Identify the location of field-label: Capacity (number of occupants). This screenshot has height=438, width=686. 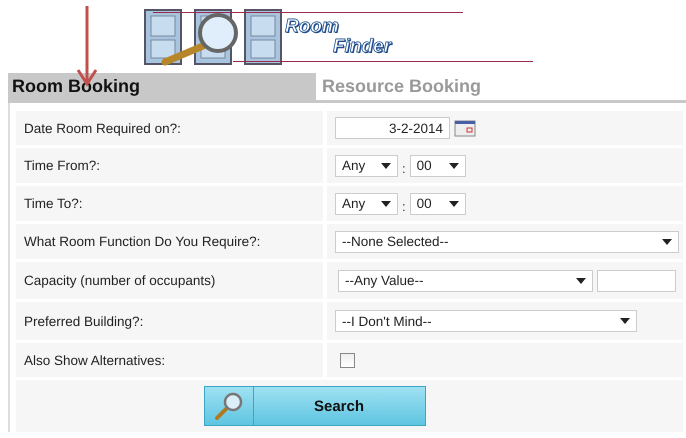
(169, 280).